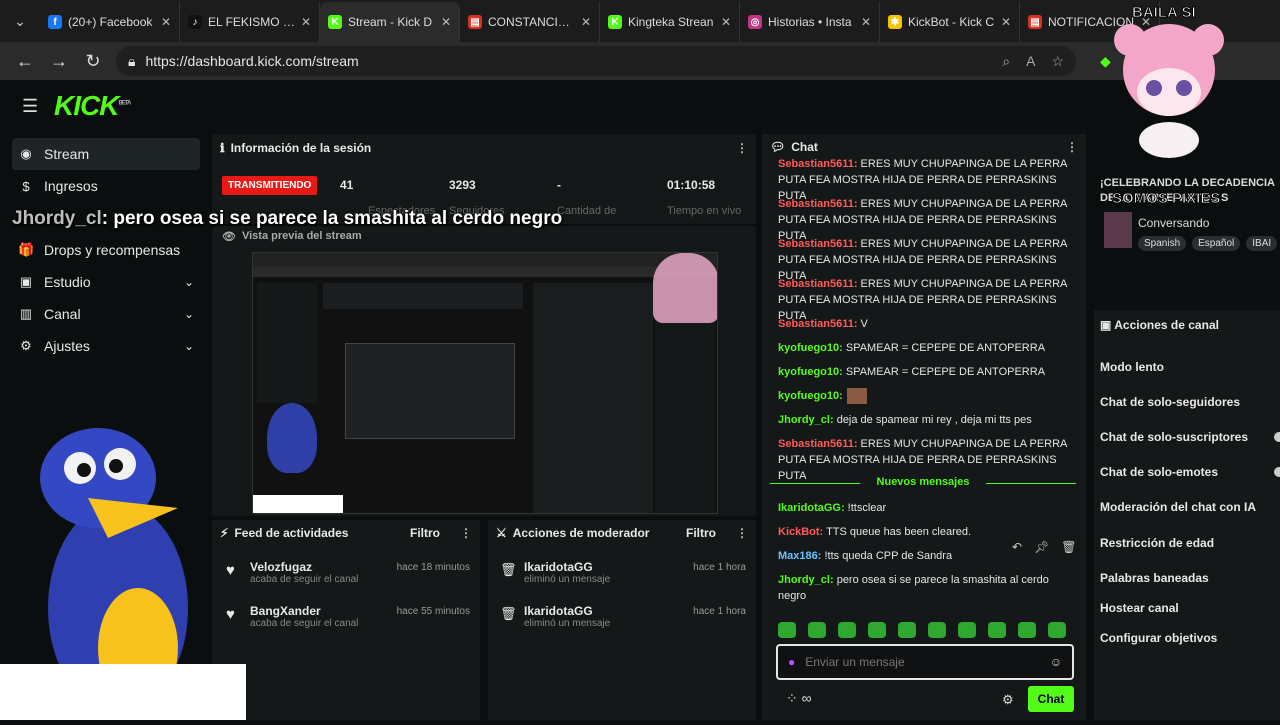  I want to click on zoom-icon: ⌕, so click(1006, 61).